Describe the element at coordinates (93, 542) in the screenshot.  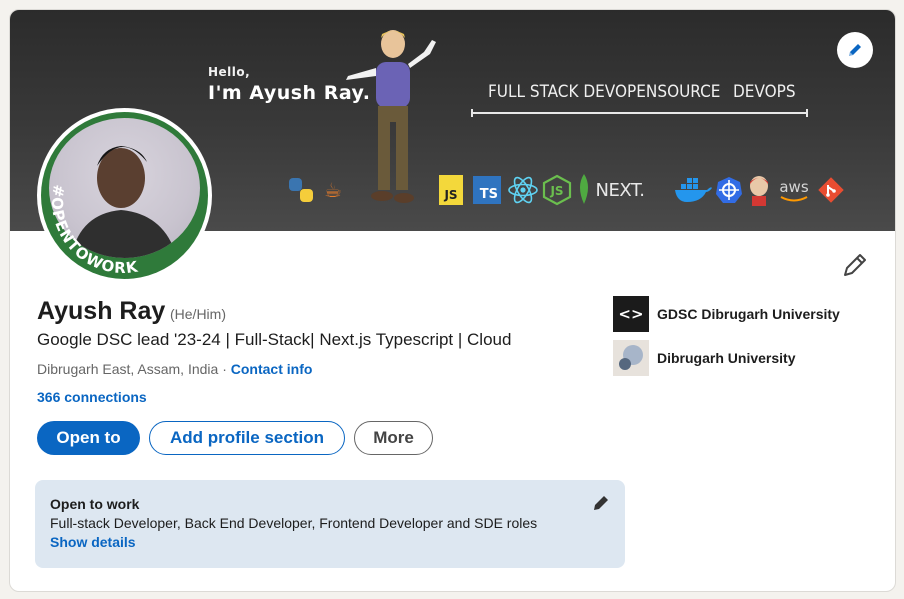
I see `show-details-link: Show details` at that location.